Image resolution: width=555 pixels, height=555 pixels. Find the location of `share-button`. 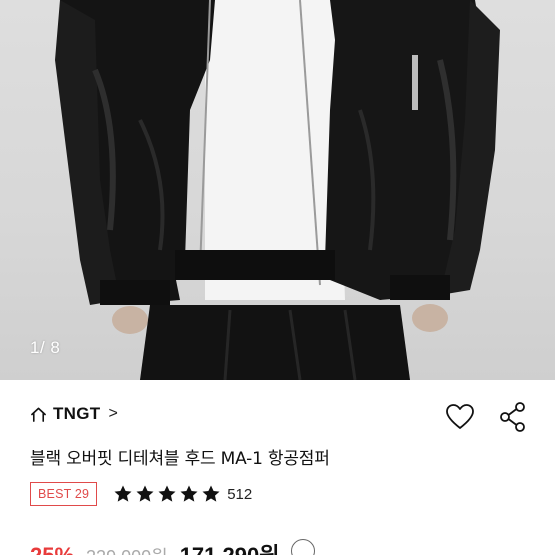

share-button is located at coordinates (513, 417).